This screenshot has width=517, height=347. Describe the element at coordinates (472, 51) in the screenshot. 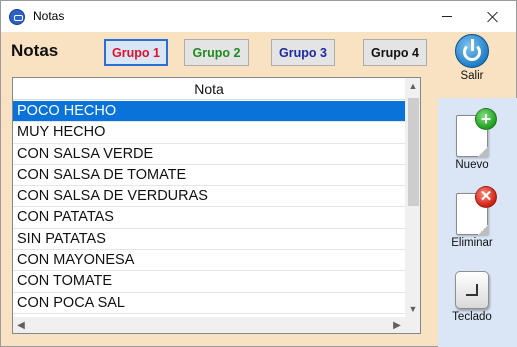

I see `power-icon` at that location.